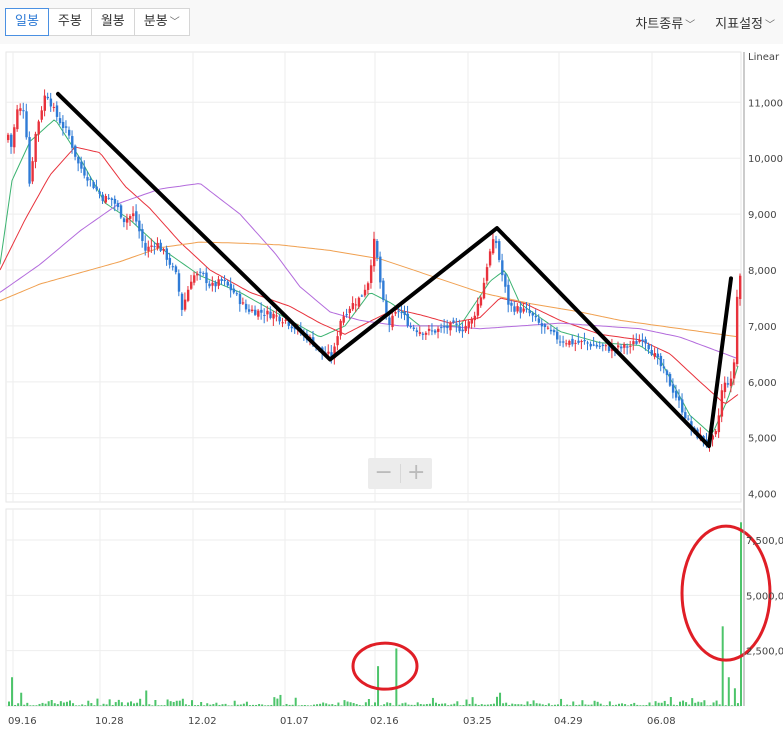 The image size is (783, 730). I want to click on chart-type-menu: 차트종류 ﹀, so click(665, 22).